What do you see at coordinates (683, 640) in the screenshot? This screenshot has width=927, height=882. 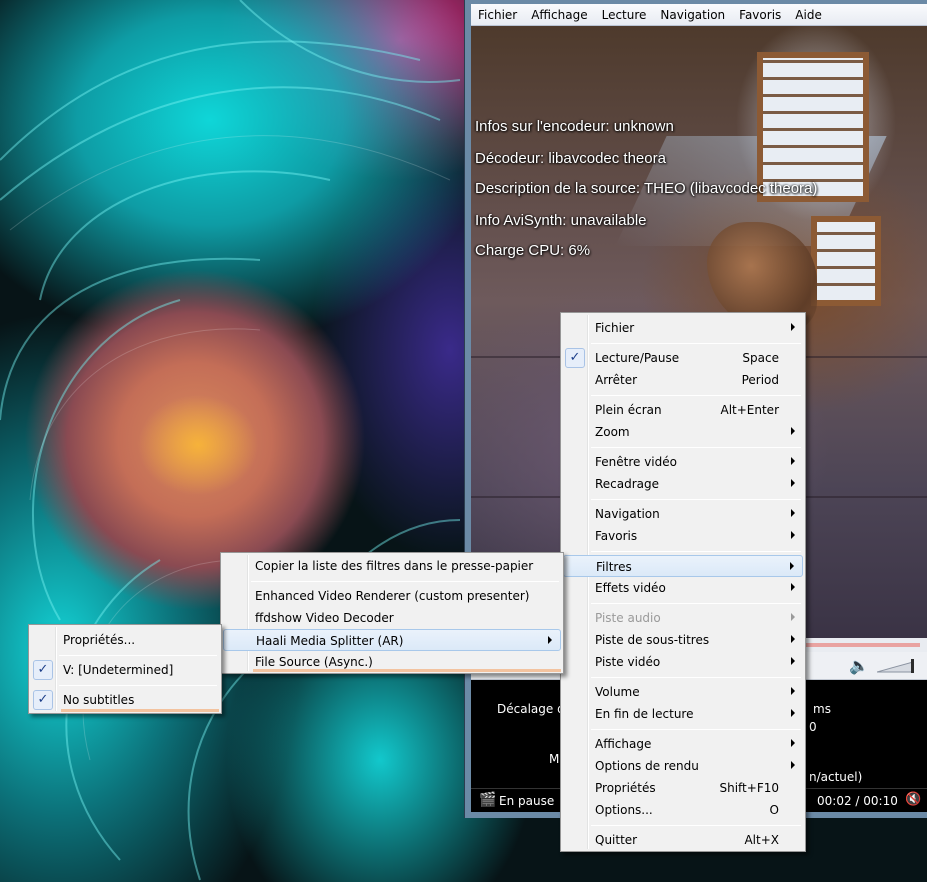 I see `menu-item-piste-sous-titres: Piste de sous-titres` at bounding box center [683, 640].